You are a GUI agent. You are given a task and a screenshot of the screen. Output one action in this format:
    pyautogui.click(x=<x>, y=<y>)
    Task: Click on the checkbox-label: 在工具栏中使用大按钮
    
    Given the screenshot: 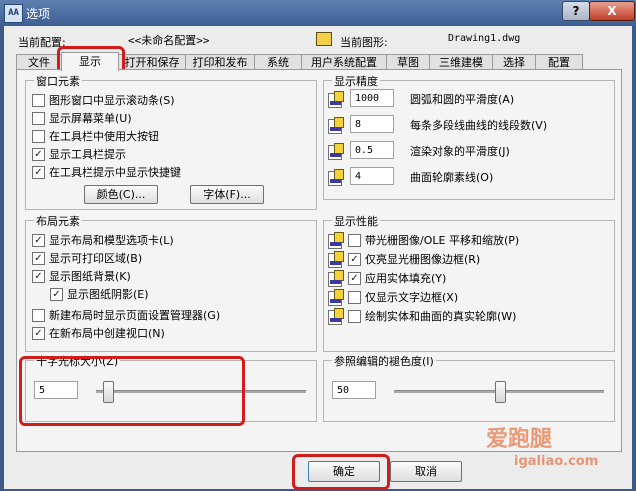 What is the action you would take?
    pyautogui.click(x=104, y=136)
    